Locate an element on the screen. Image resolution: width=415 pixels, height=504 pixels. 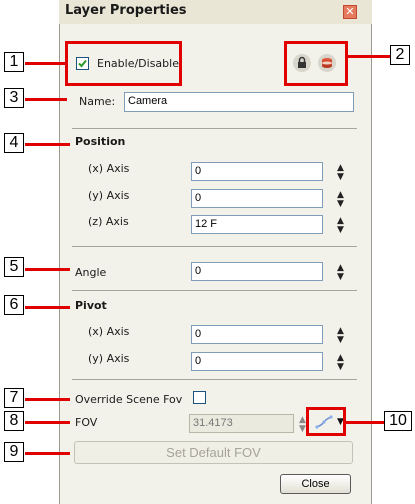
pivot-x-field: 0 is located at coordinates (257, 334).